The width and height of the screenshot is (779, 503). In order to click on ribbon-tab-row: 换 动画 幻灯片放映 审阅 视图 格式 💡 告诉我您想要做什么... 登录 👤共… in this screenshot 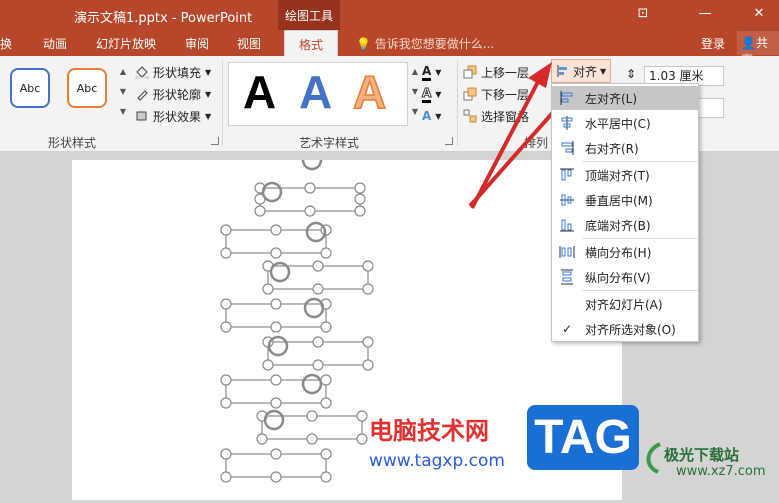, I will do `click(389, 48)`.